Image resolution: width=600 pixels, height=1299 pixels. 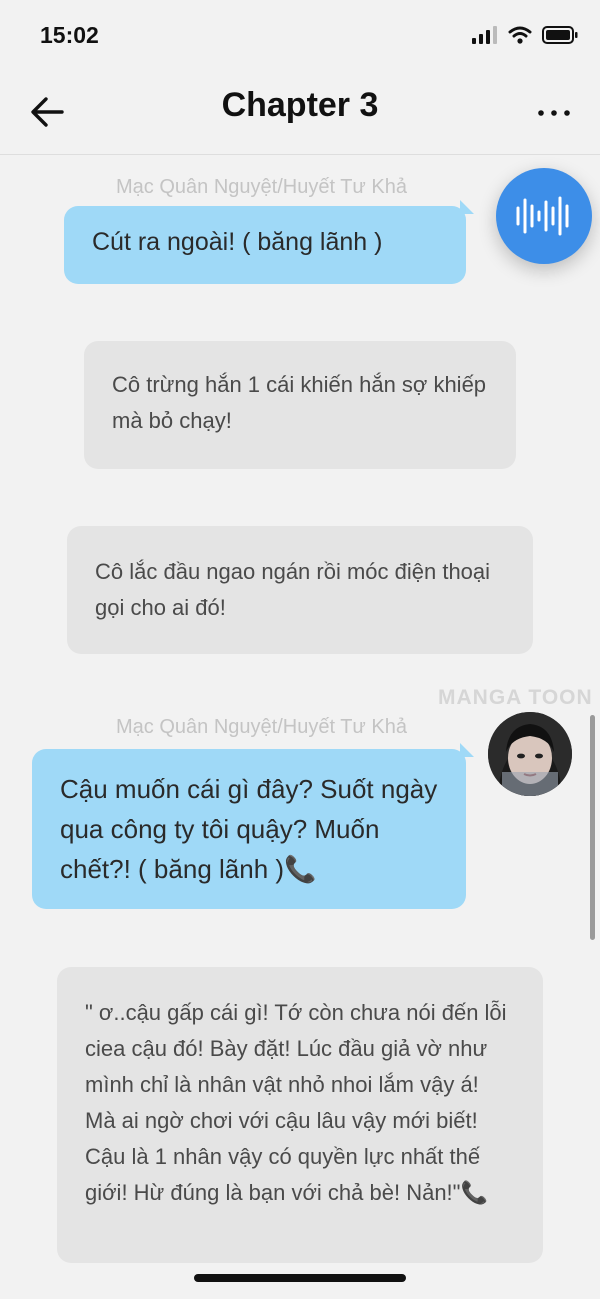 What do you see at coordinates (300, 1278) in the screenshot?
I see `home-indicator` at bounding box center [300, 1278].